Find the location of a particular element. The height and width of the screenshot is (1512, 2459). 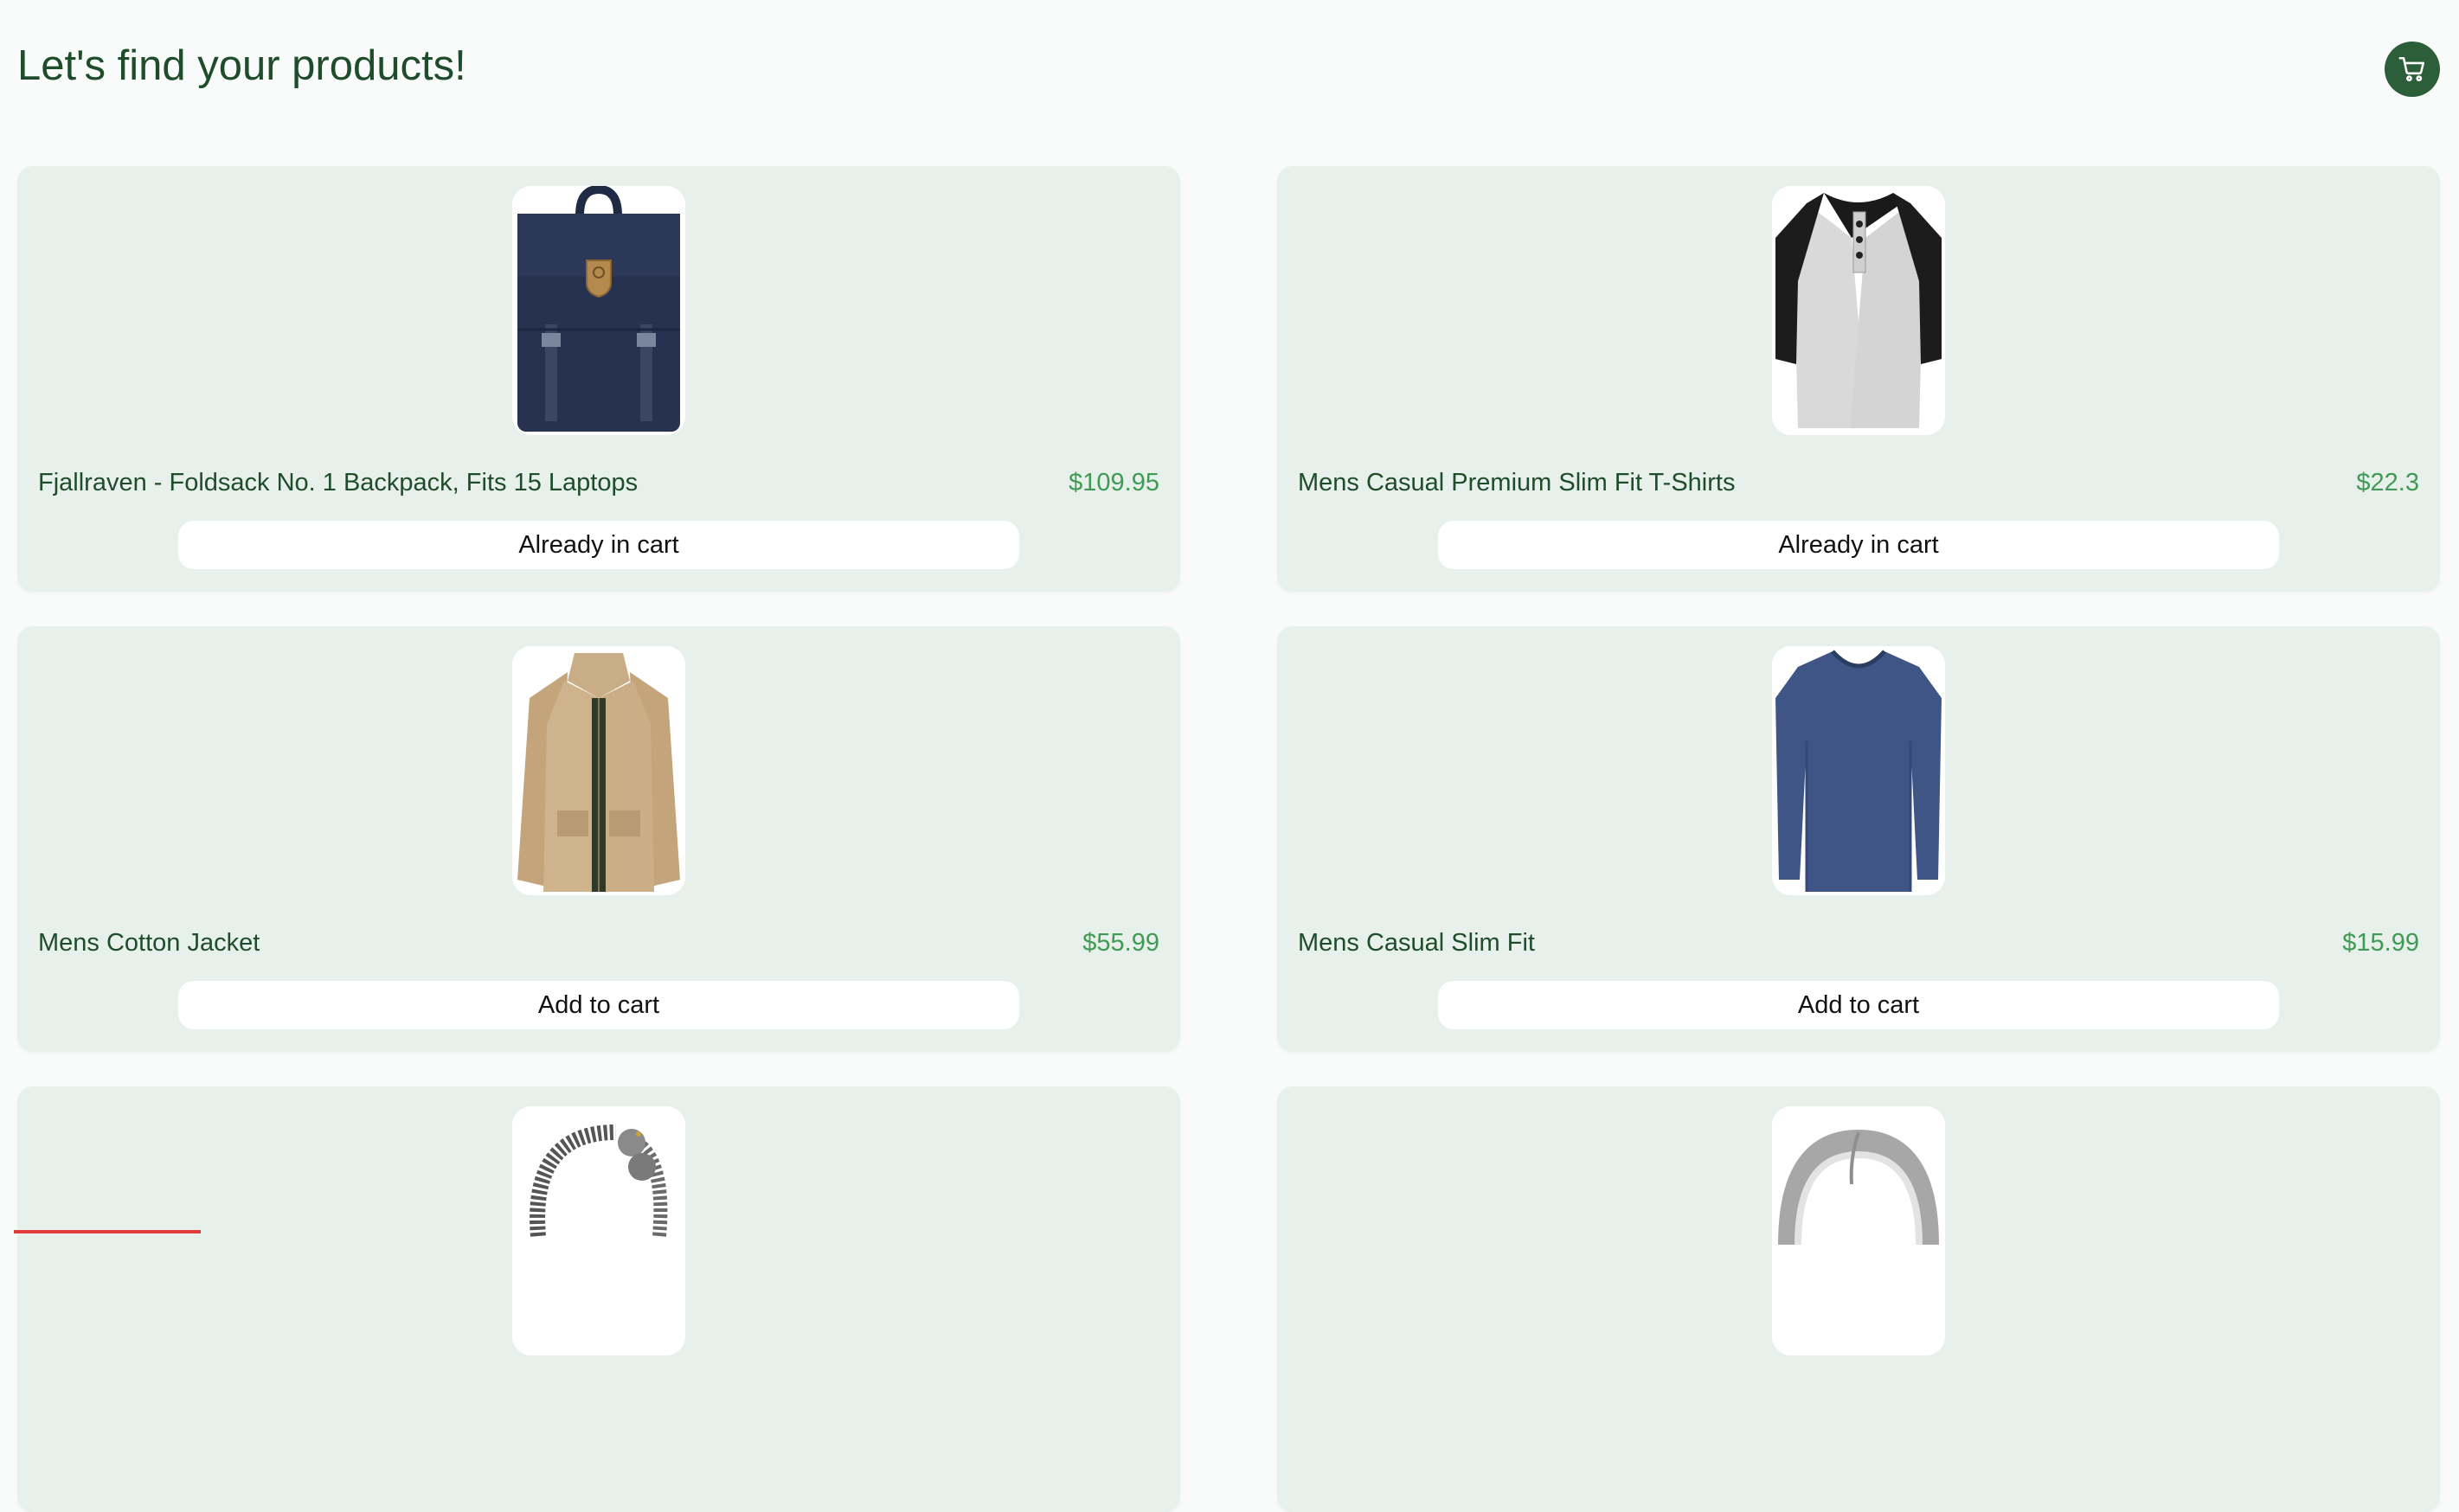

product-price: $15.99 is located at coordinates (2381, 943).